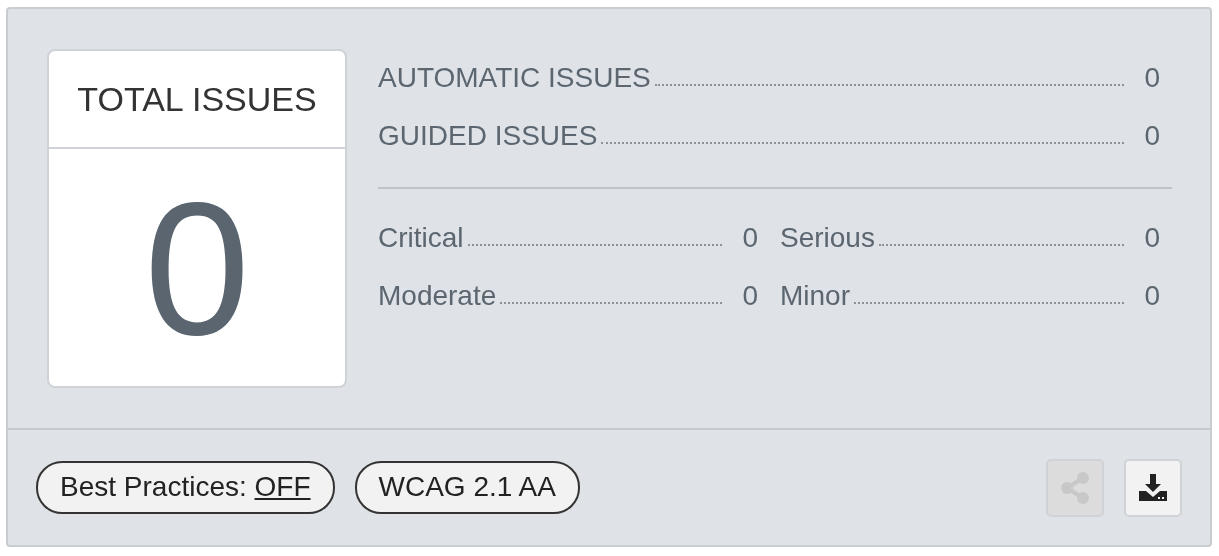 Image resolution: width=1219 pixels, height=556 pixels. Describe the element at coordinates (197, 267) in the screenshot. I see `total-issues-count: 0` at that location.